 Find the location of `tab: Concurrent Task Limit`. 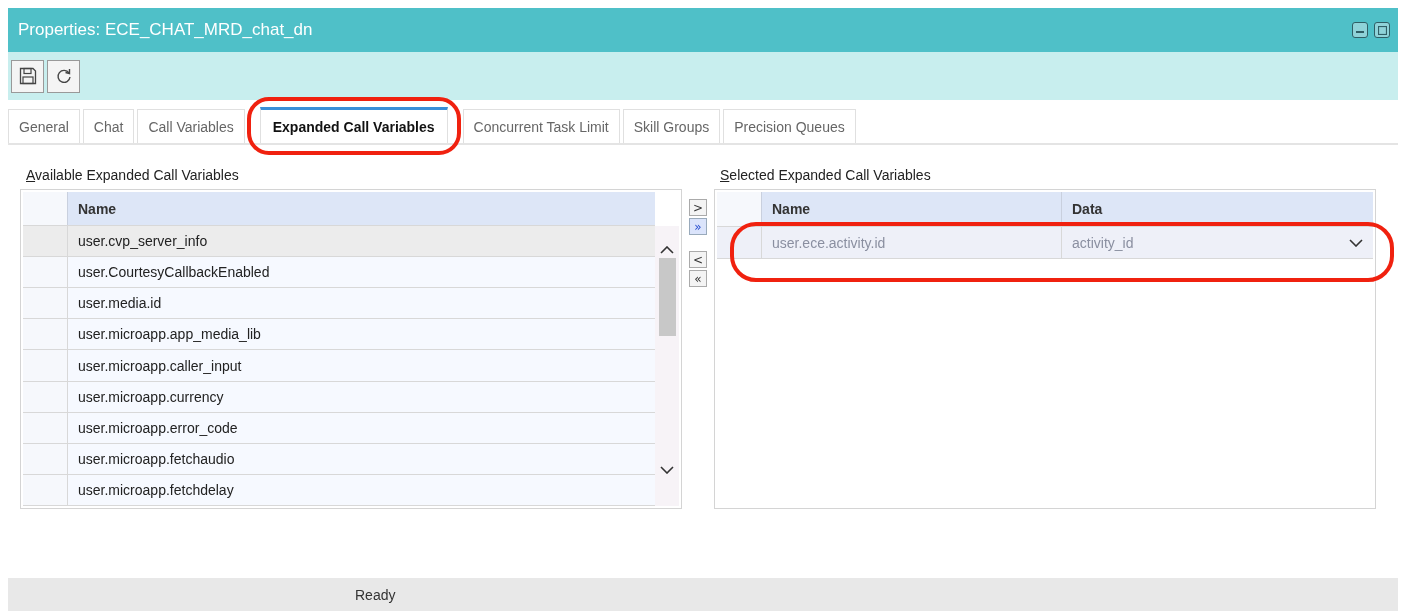

tab: Concurrent Task Limit is located at coordinates (541, 126).